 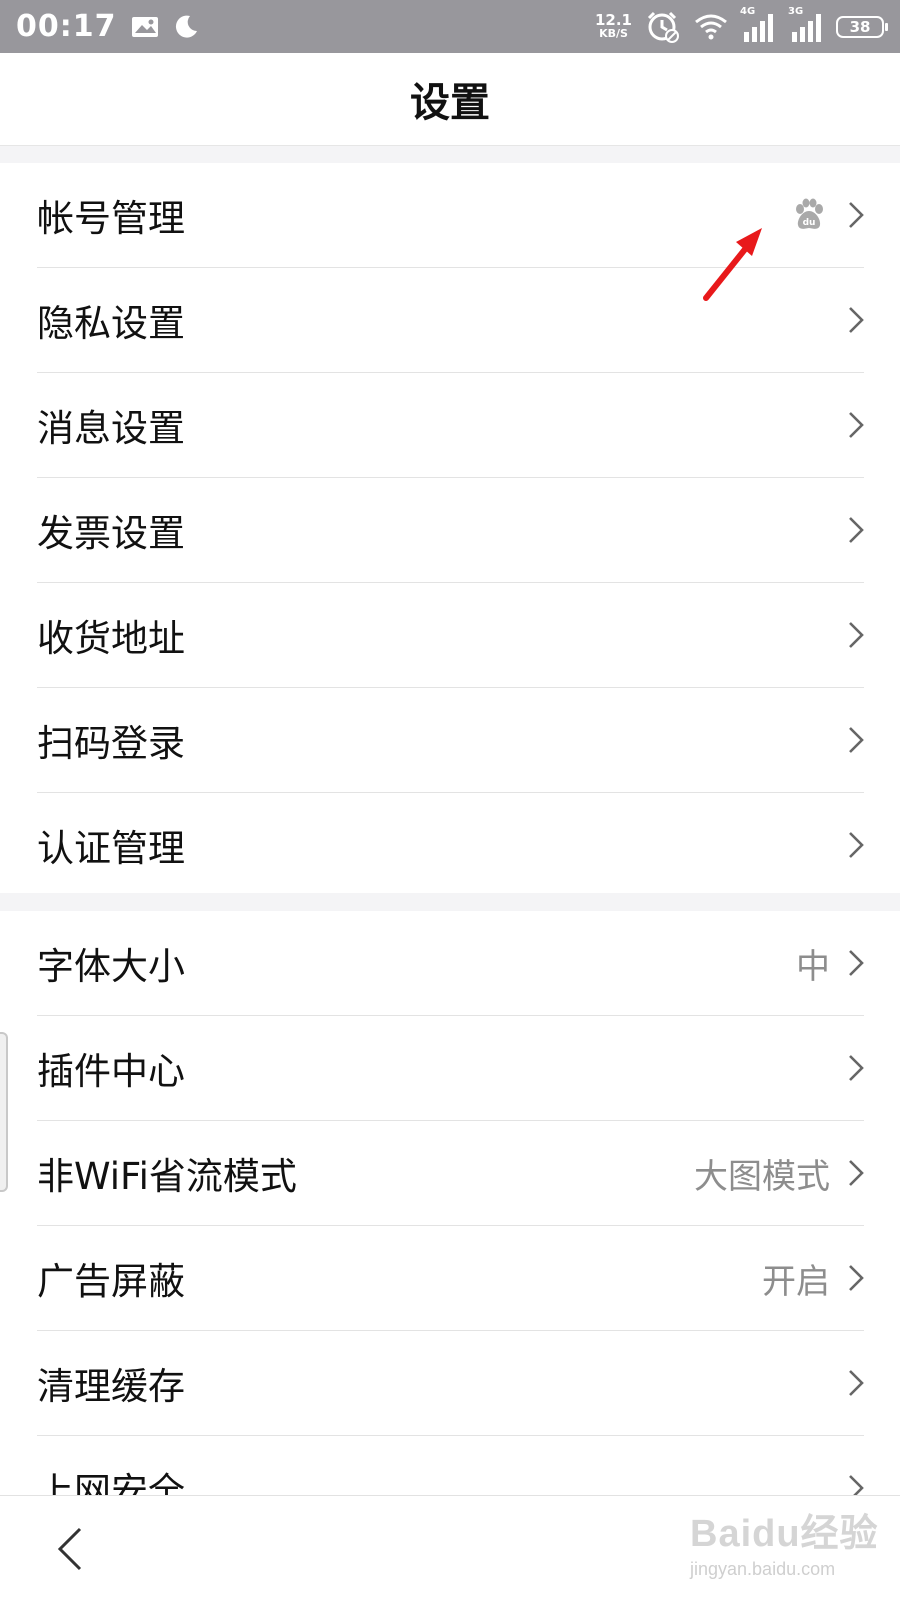 I want to click on settings-row-ad-block: 广告屏蔽 开启, so click(x=450, y=1278).